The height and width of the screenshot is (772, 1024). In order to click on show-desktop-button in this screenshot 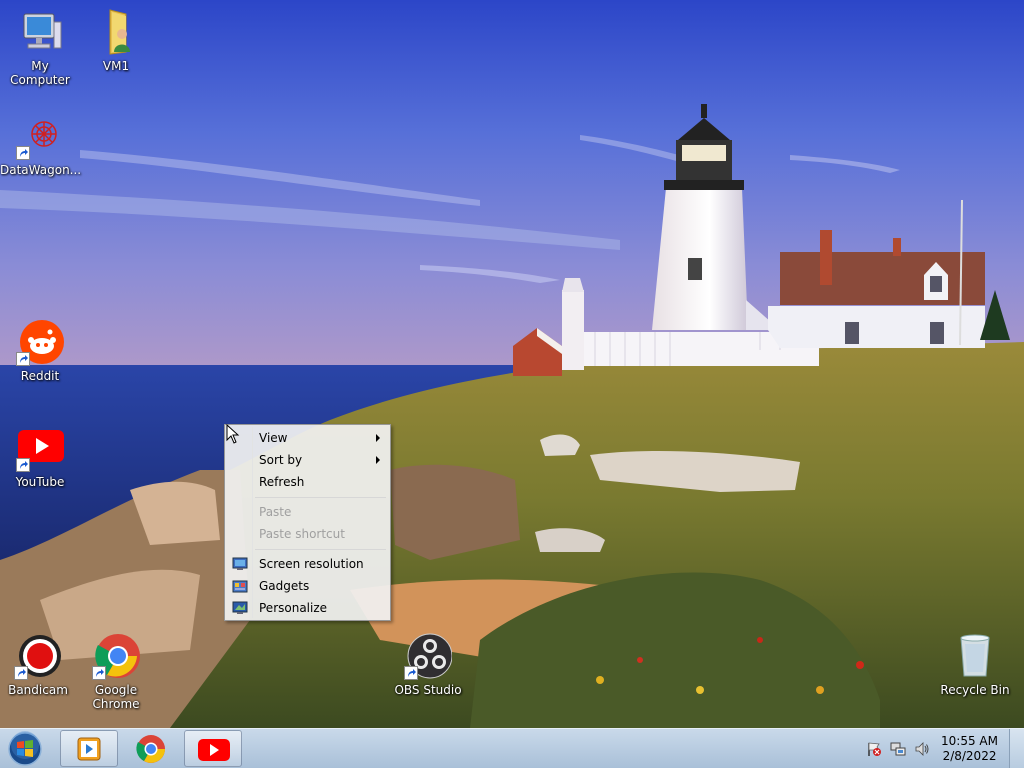, I will do `click(1016, 748)`.